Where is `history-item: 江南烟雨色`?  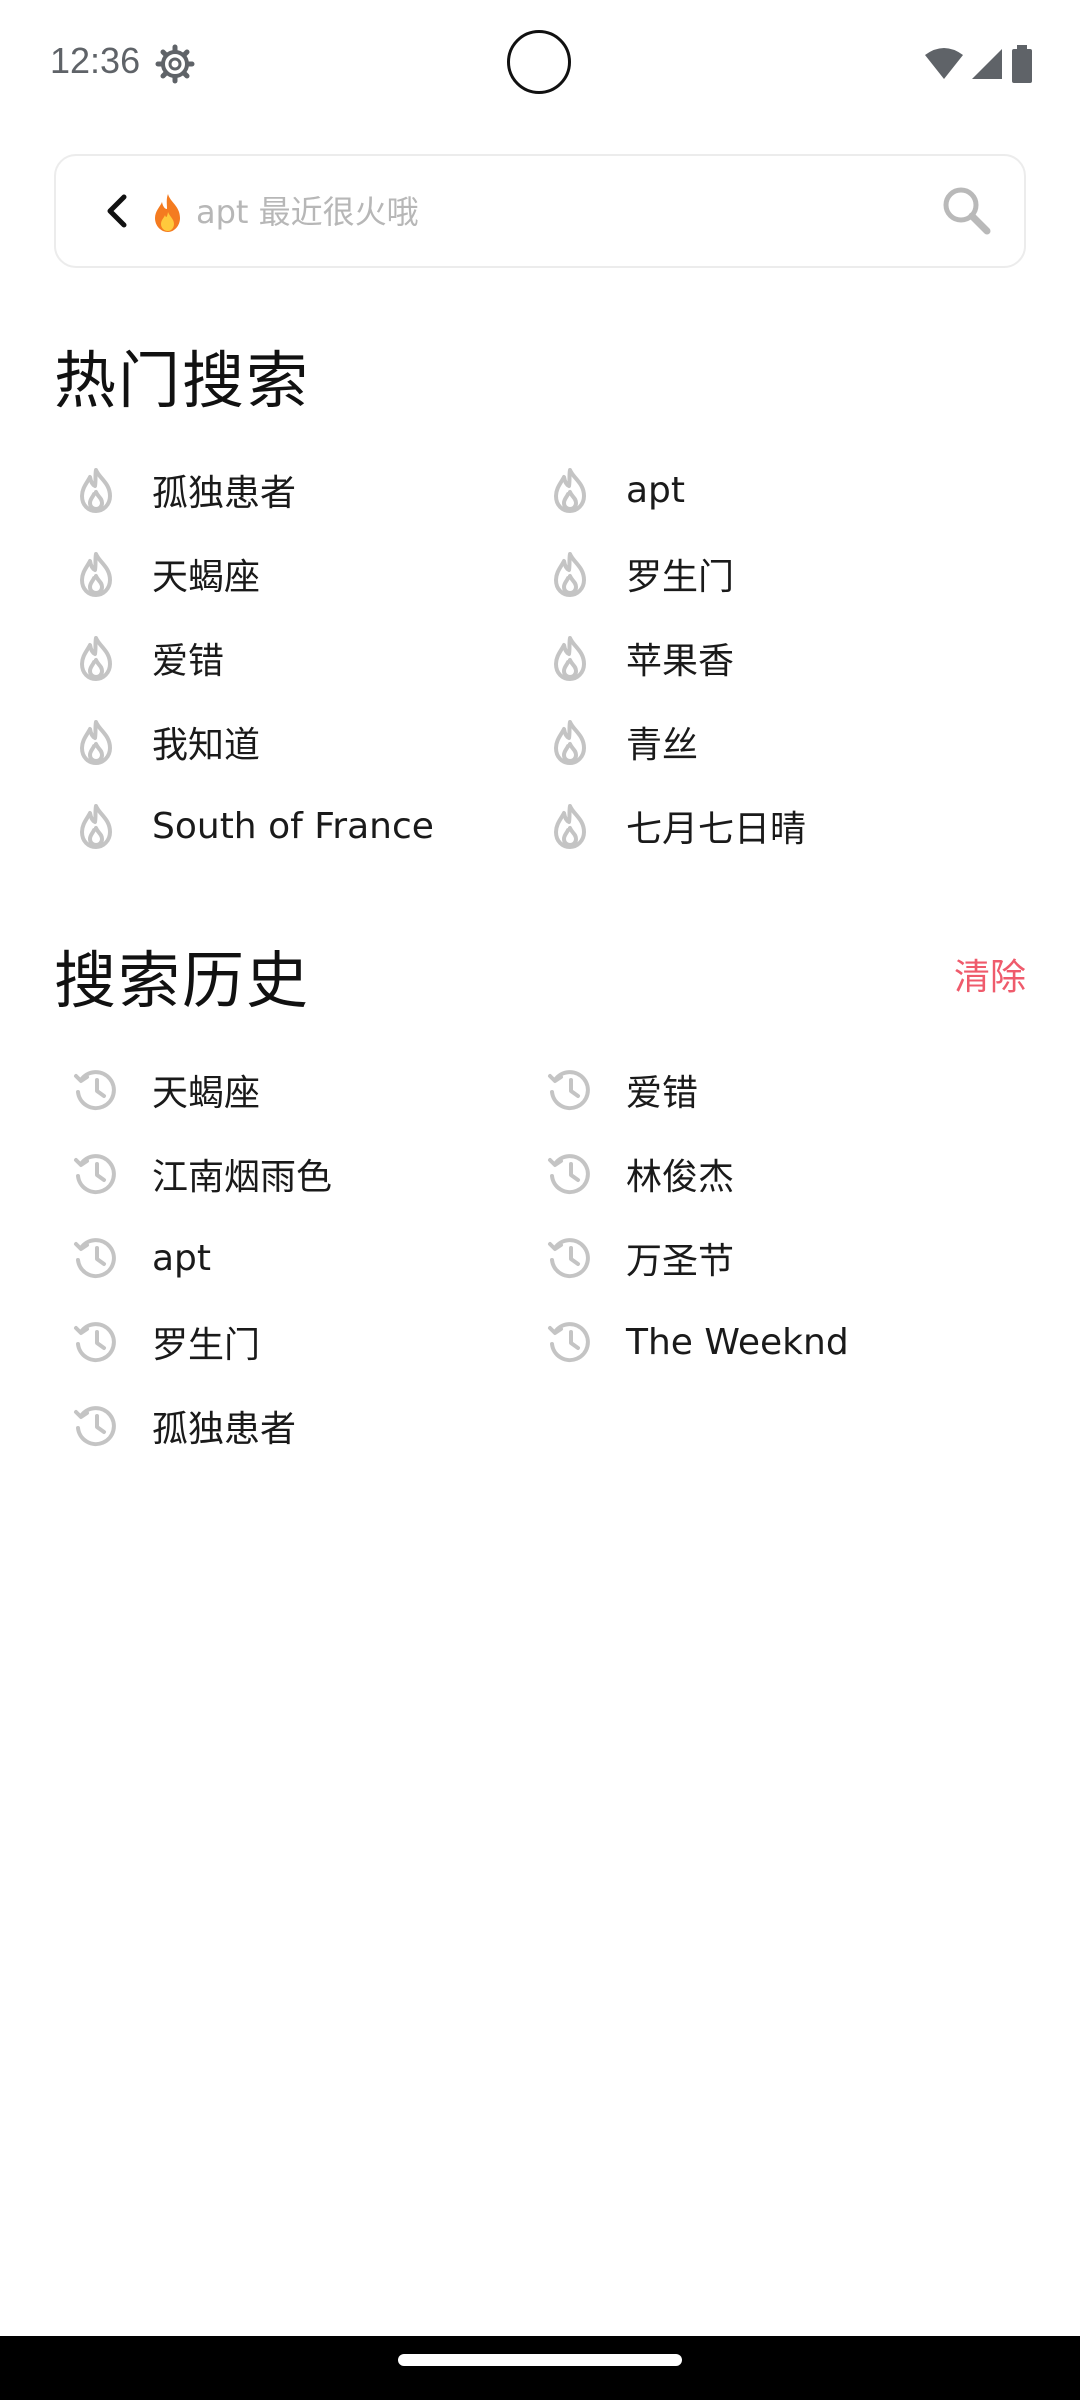 history-item: 江南烟雨色 is located at coordinates (235, 1174).